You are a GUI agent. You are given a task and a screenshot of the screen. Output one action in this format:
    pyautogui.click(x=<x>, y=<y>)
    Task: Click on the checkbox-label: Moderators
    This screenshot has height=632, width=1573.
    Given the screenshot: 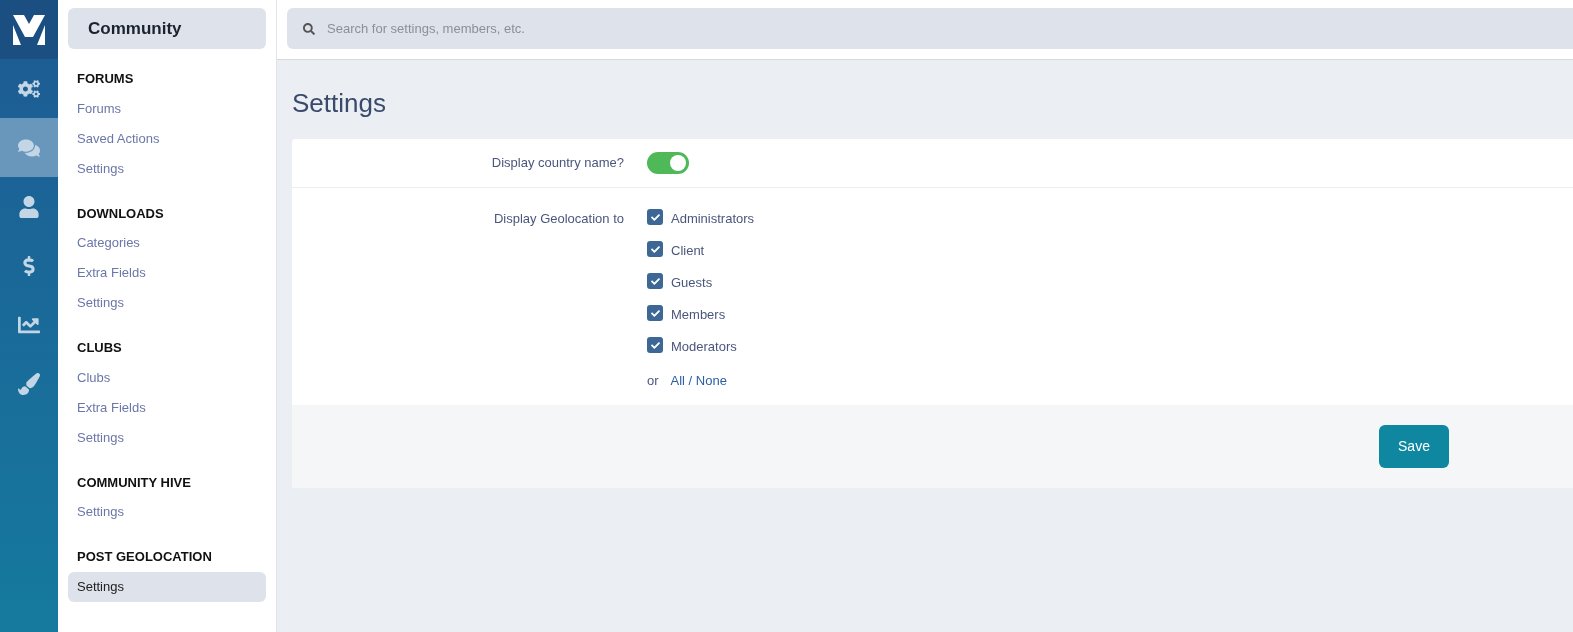 What is the action you would take?
    pyautogui.click(x=704, y=347)
    